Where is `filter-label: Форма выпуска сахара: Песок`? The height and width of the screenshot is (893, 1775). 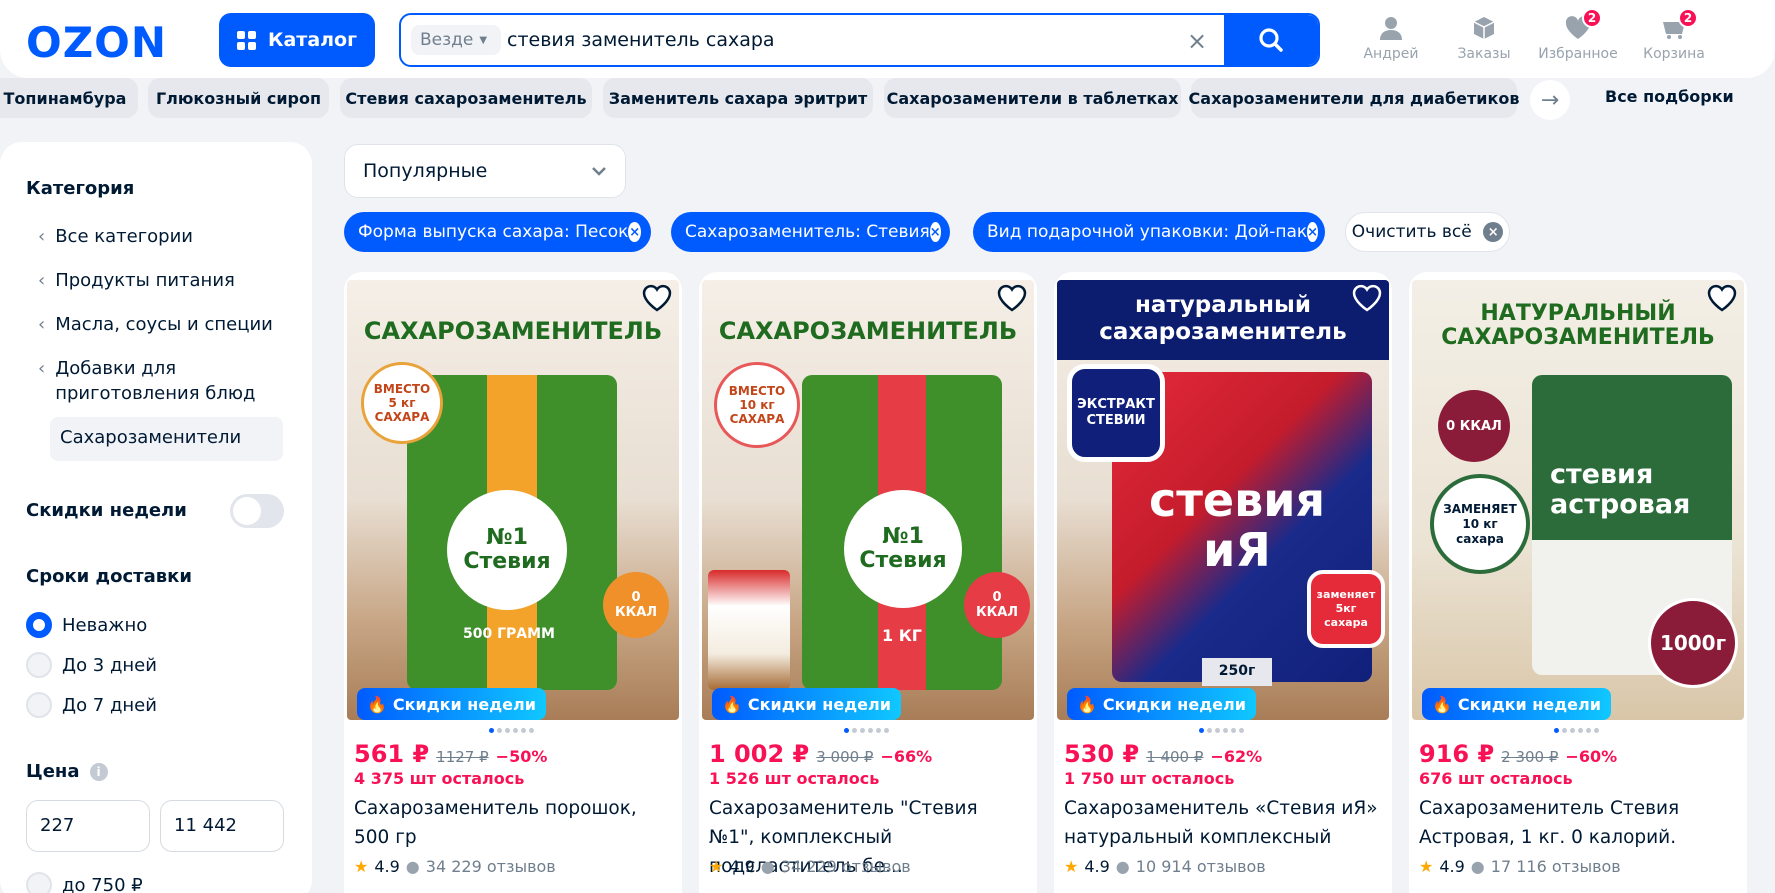 filter-label: Форма выпуска сахара: Песок is located at coordinates (493, 232).